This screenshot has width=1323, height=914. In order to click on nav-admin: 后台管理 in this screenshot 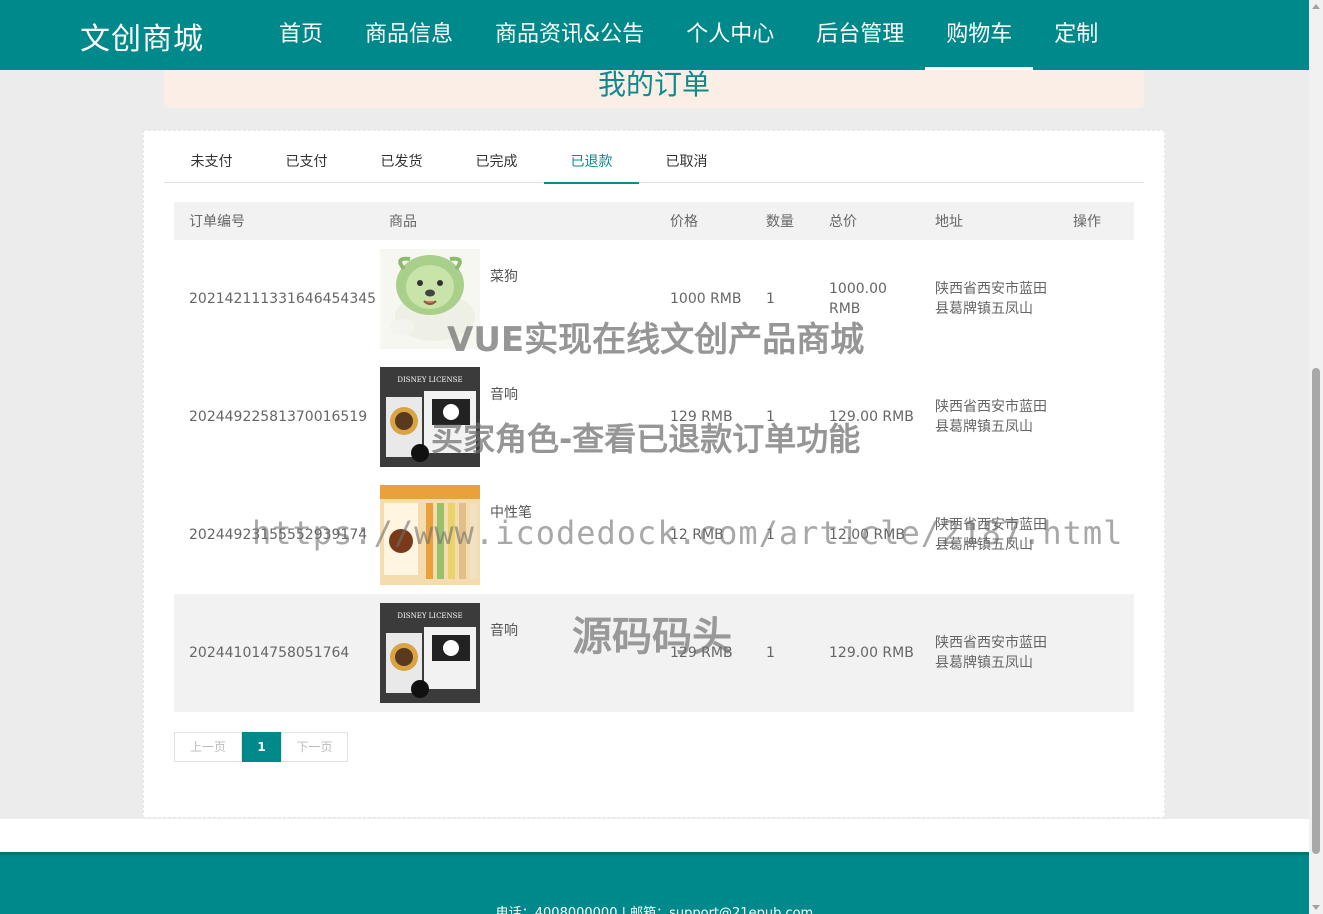, I will do `click(860, 35)`.